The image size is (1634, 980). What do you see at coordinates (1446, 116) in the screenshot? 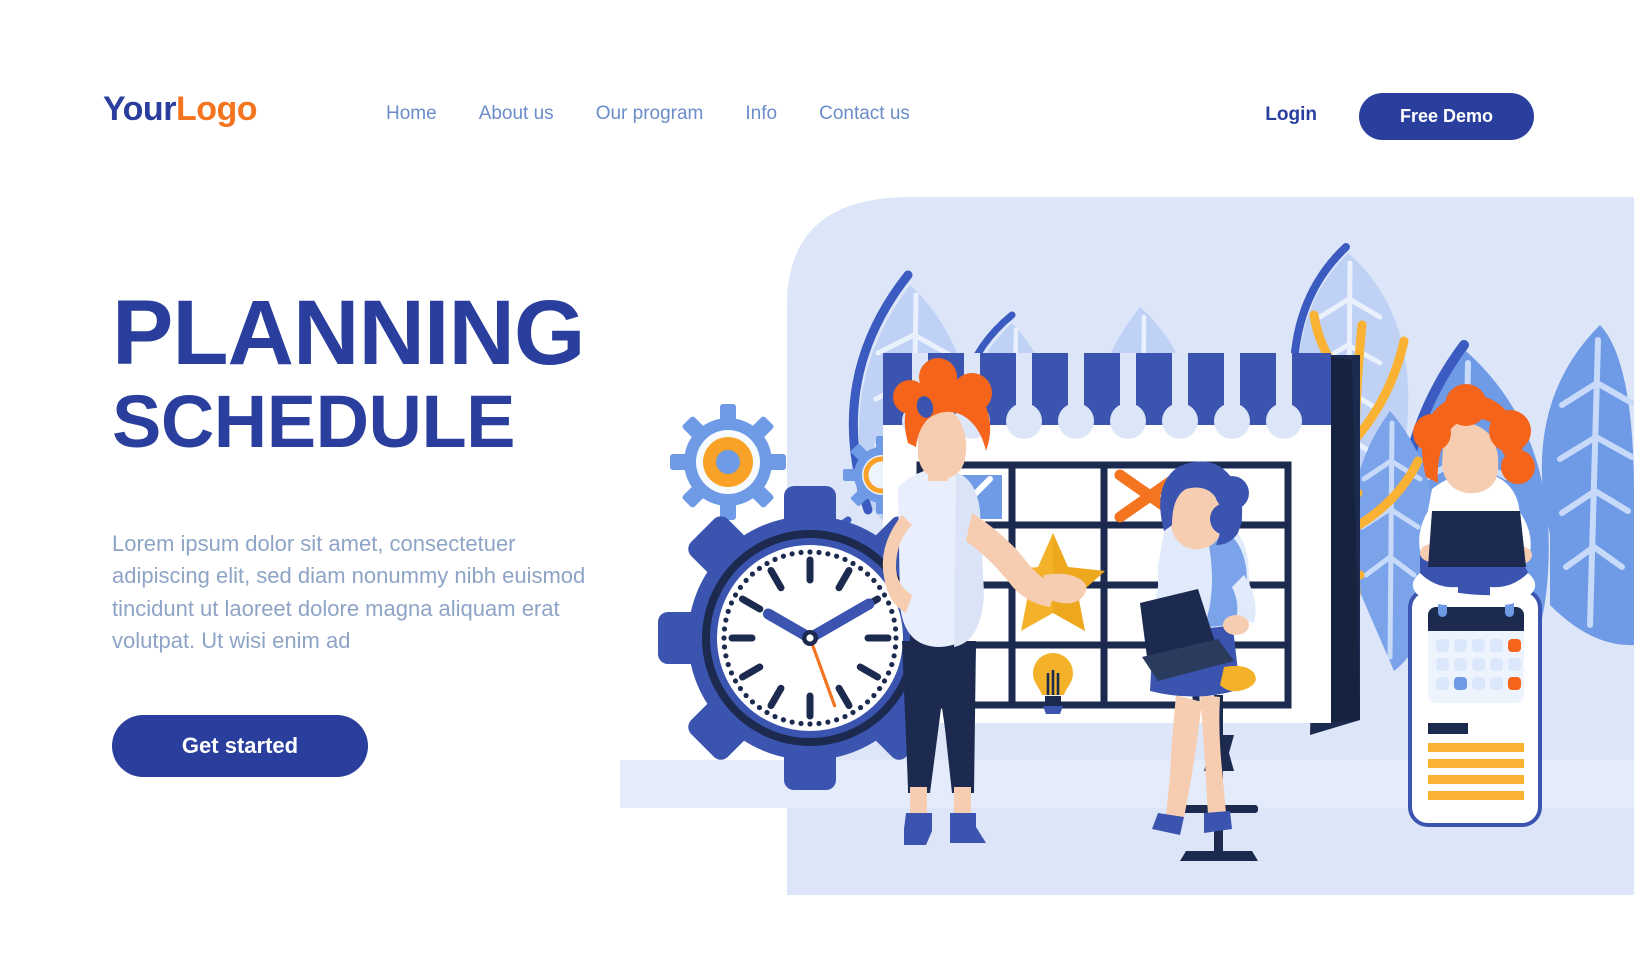
I see `free-demo-button: Free Demo` at bounding box center [1446, 116].